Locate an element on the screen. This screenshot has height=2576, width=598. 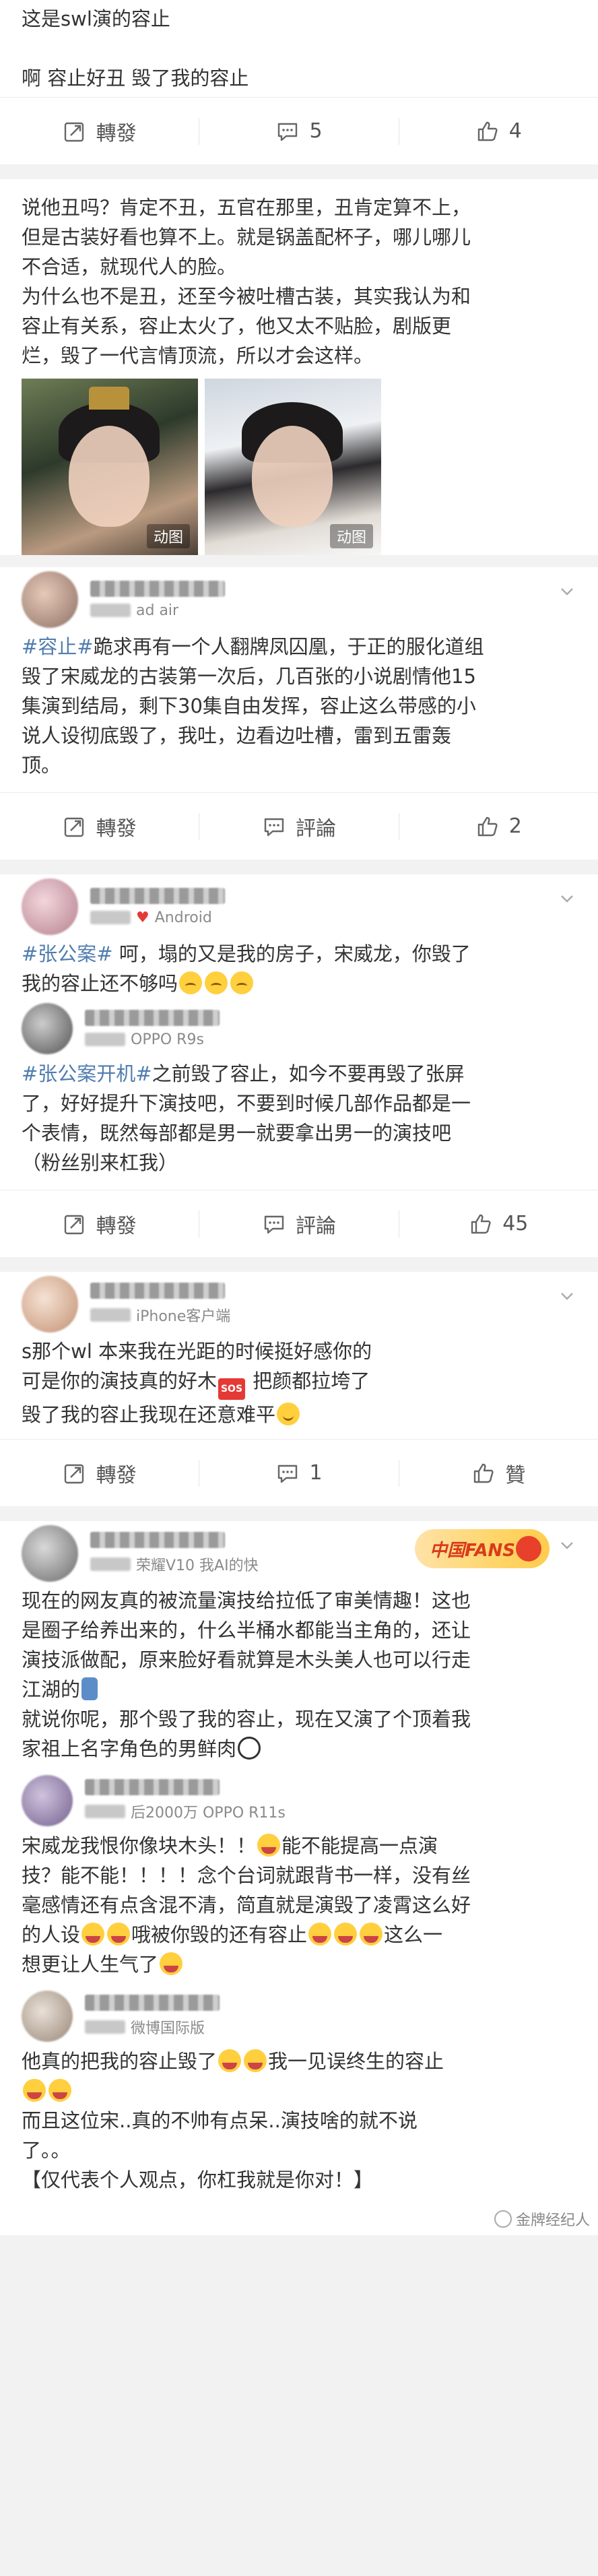
comment-count: 1 is located at coordinates (316, 1473).